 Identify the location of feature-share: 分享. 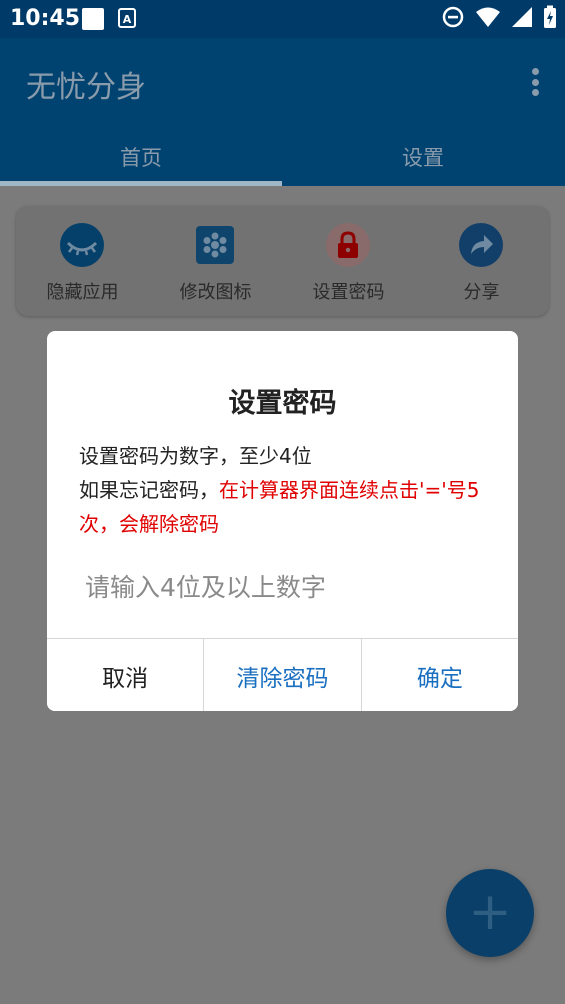
(481, 261).